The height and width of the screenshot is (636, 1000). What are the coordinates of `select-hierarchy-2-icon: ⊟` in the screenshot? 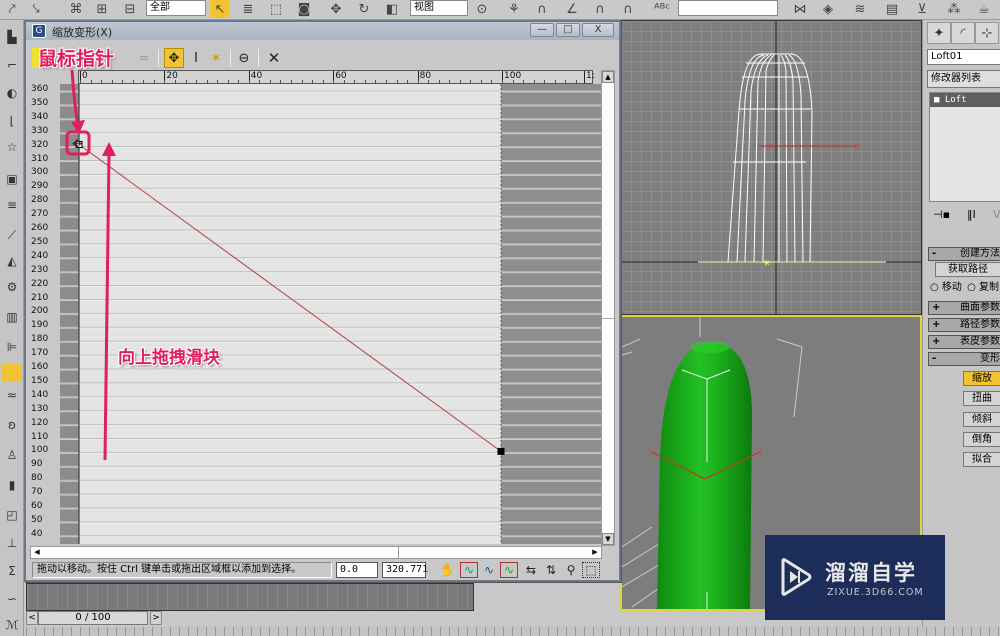 It's located at (130, 9).